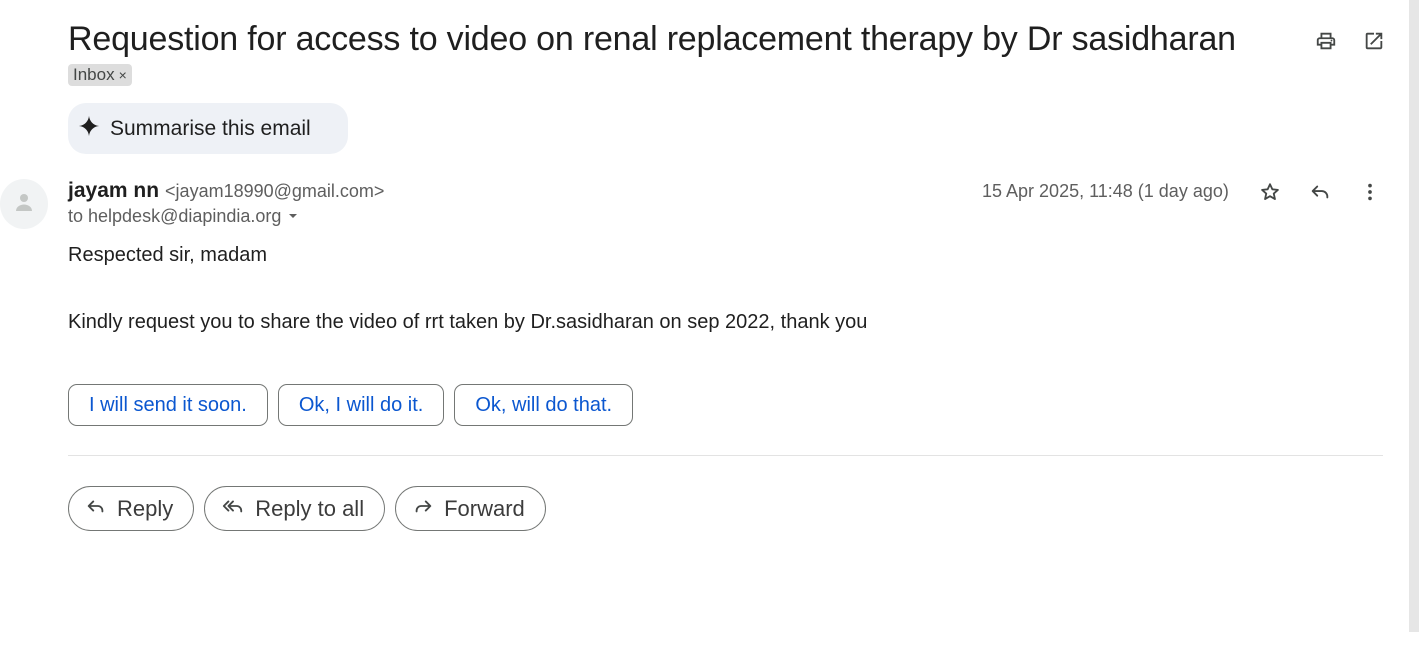  Describe the element at coordinates (94, 74) in the screenshot. I see `label-chip-text: Inbox` at that location.